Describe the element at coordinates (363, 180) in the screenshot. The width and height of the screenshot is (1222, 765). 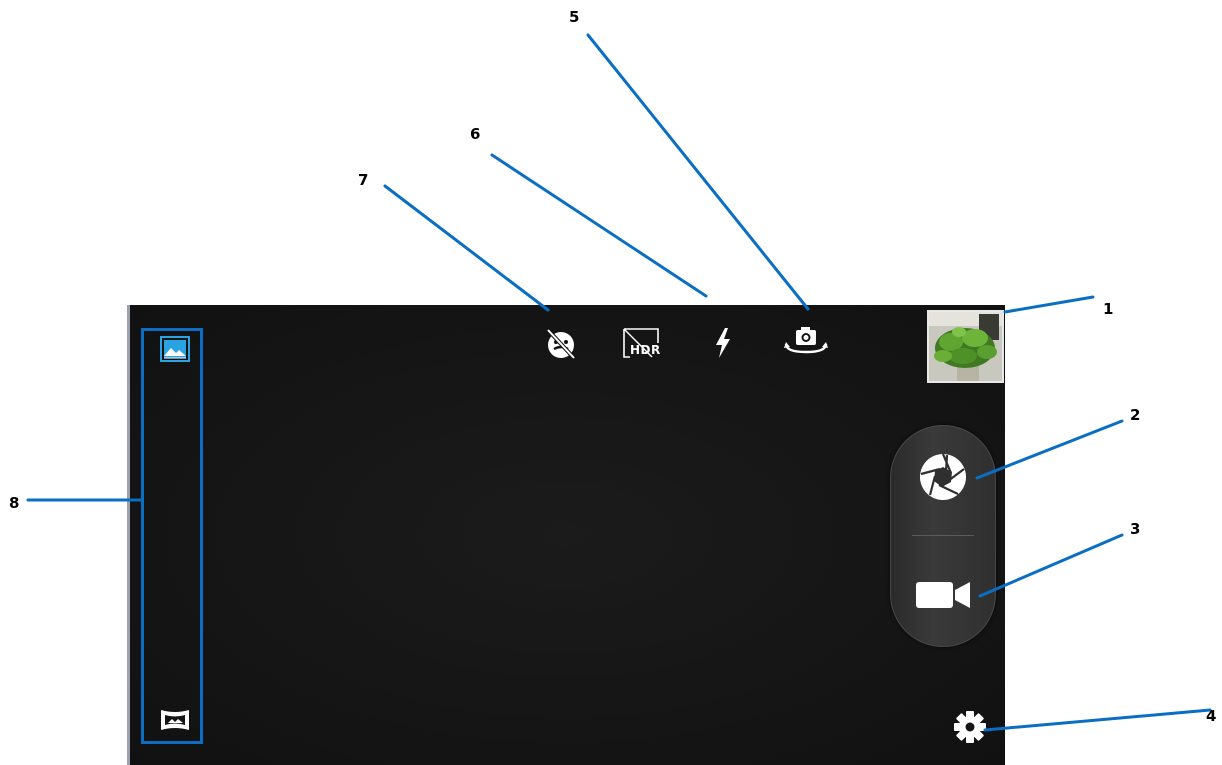
I see `callout-7: 7` at that location.